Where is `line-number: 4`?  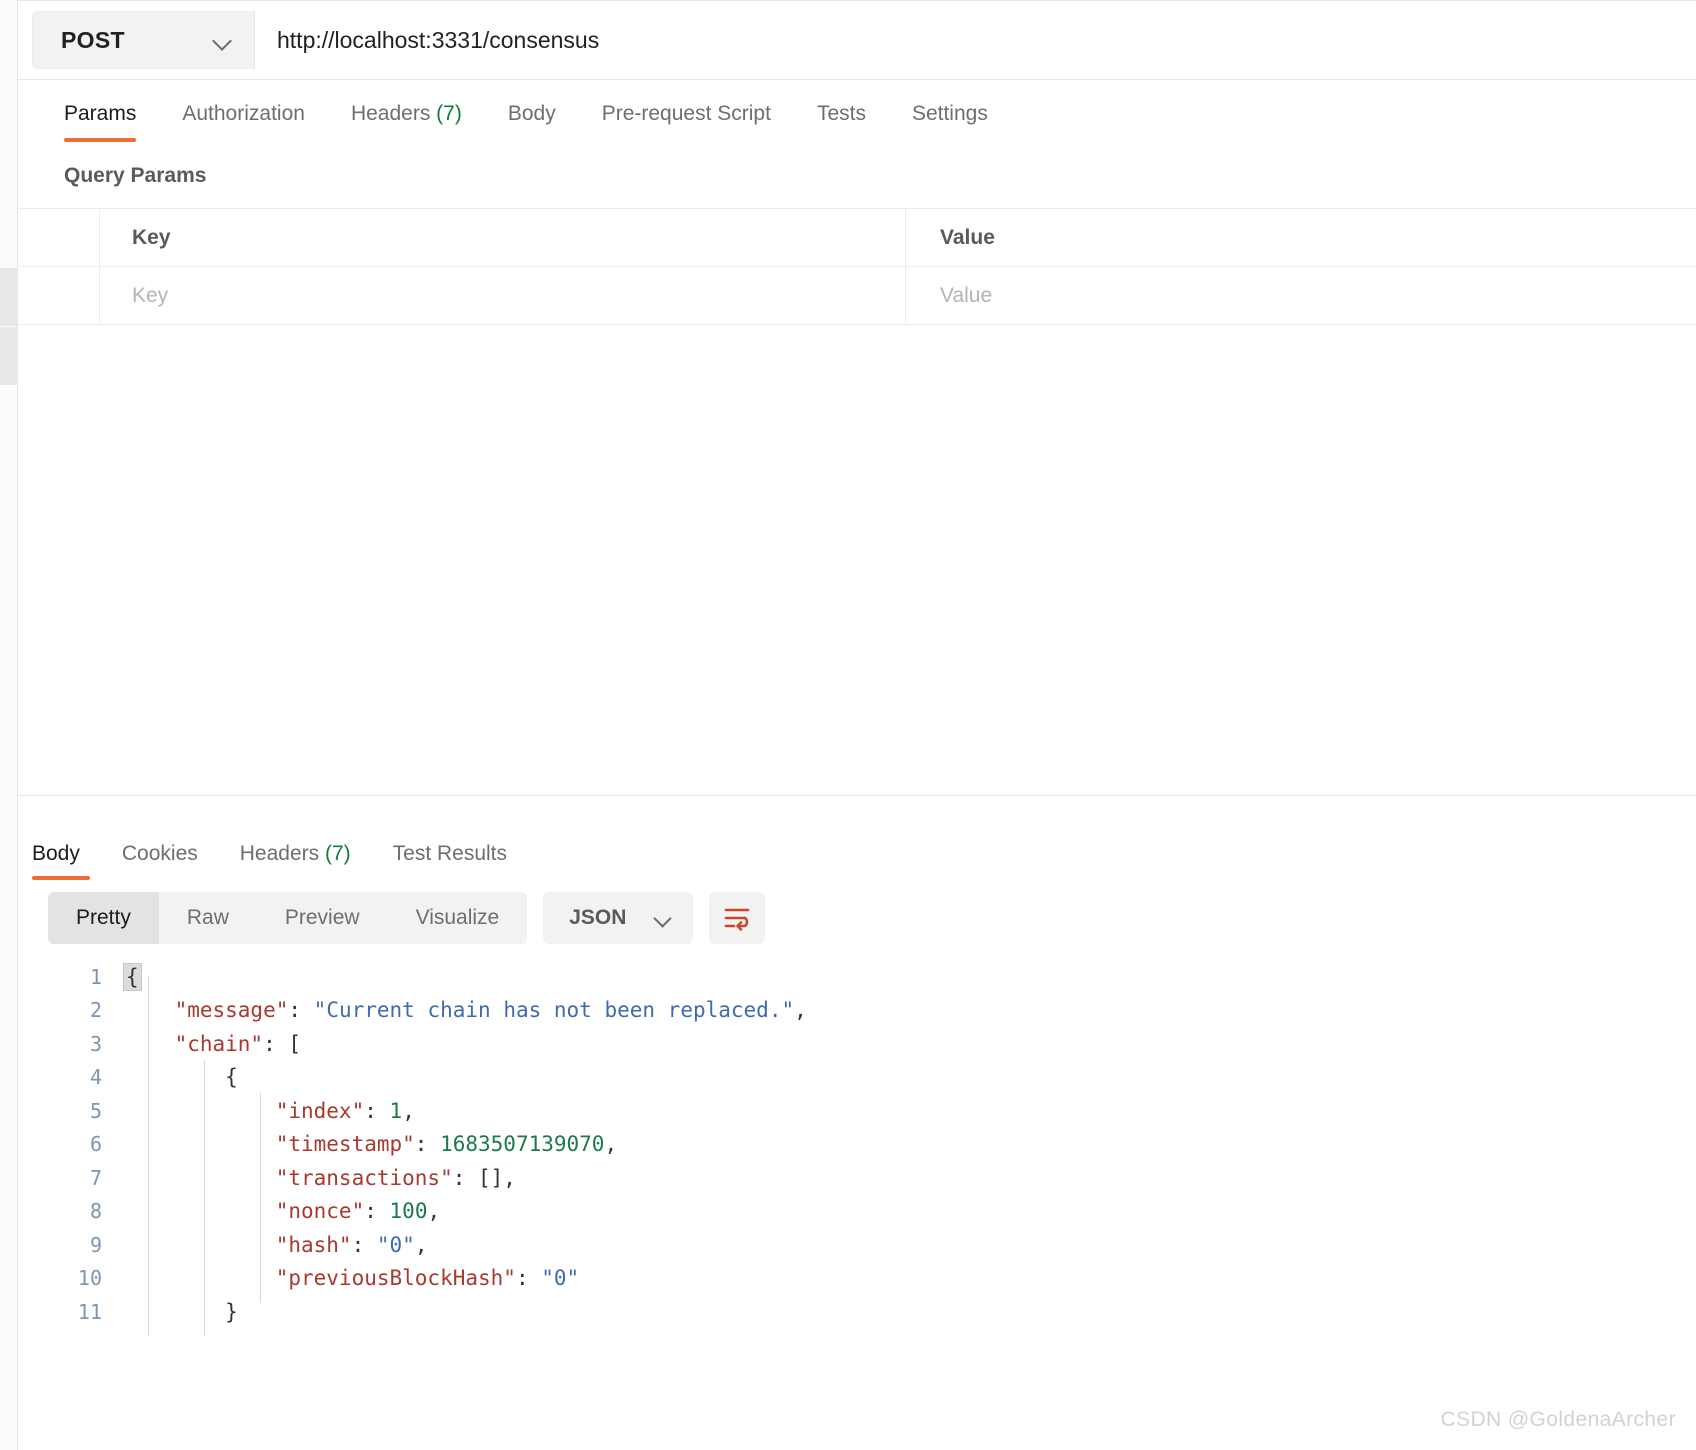 line-number: 4 is located at coordinates (95, 1077).